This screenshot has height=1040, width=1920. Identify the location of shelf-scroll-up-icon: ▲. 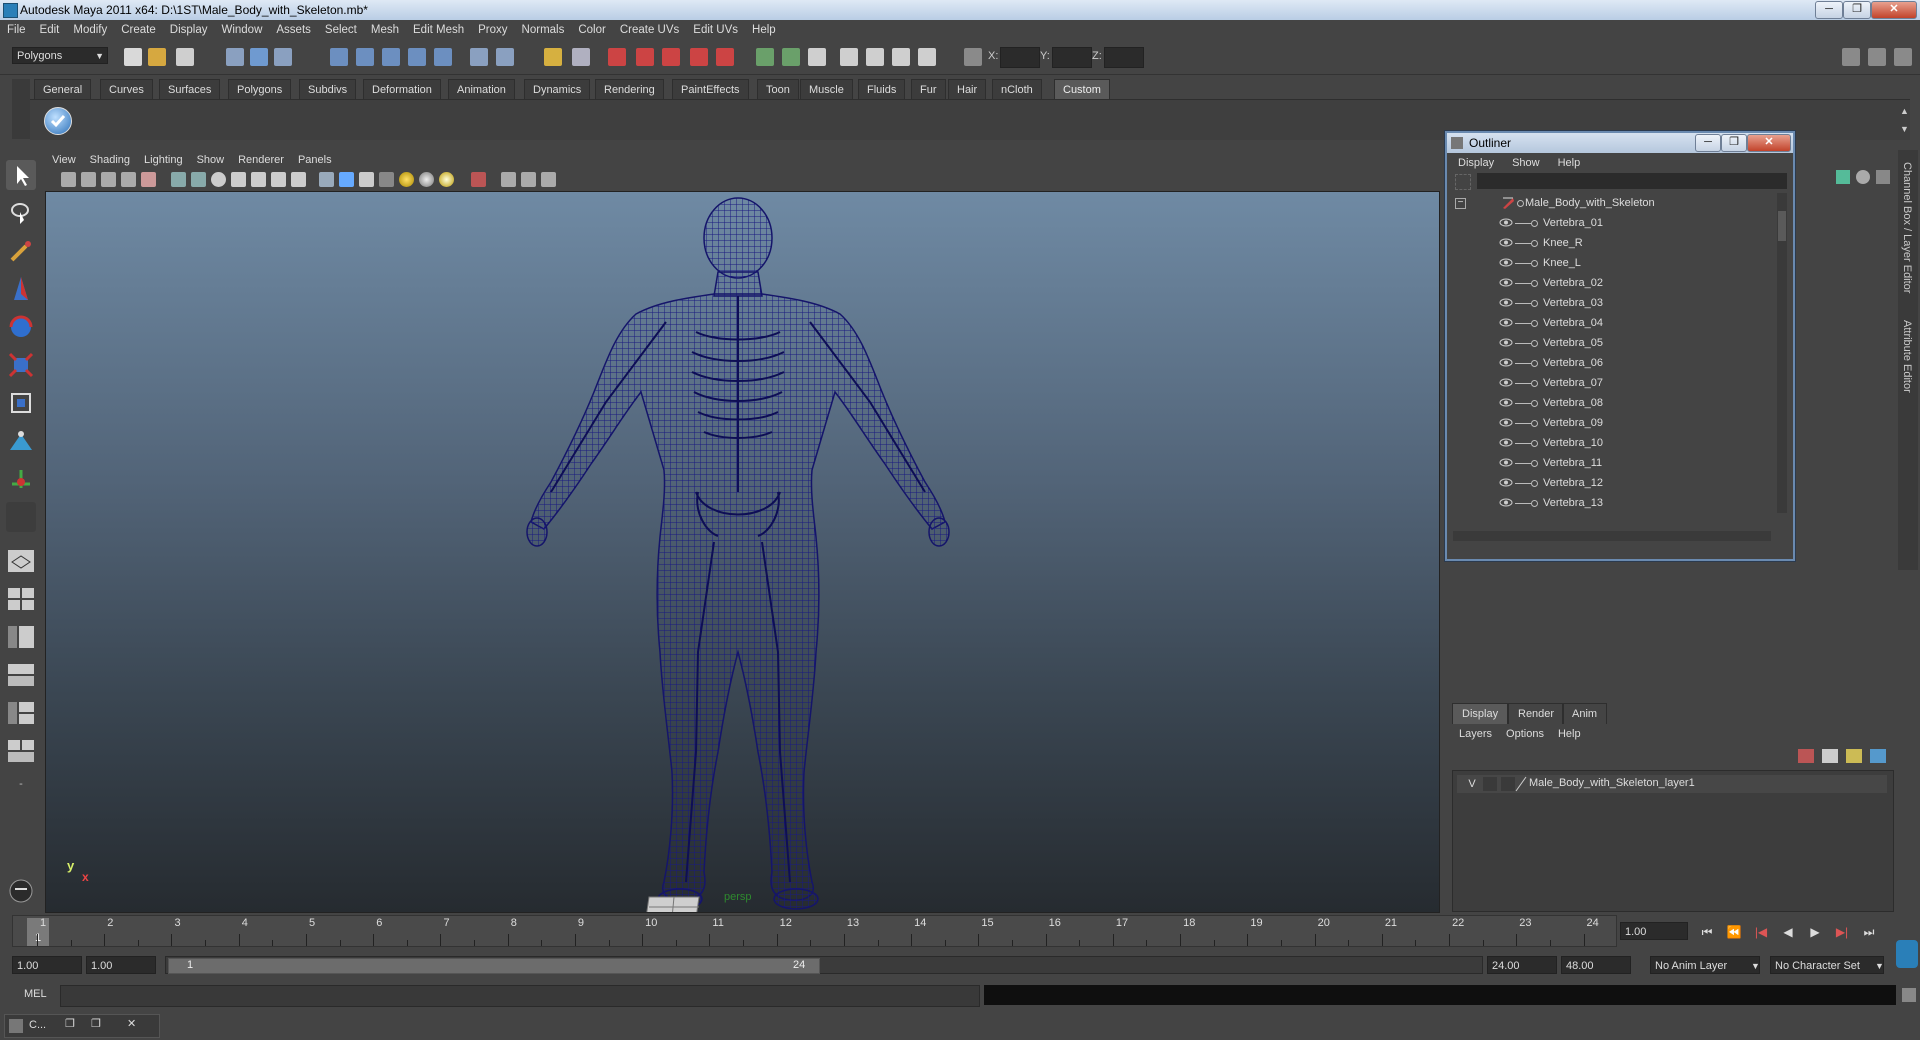
(1904, 111).